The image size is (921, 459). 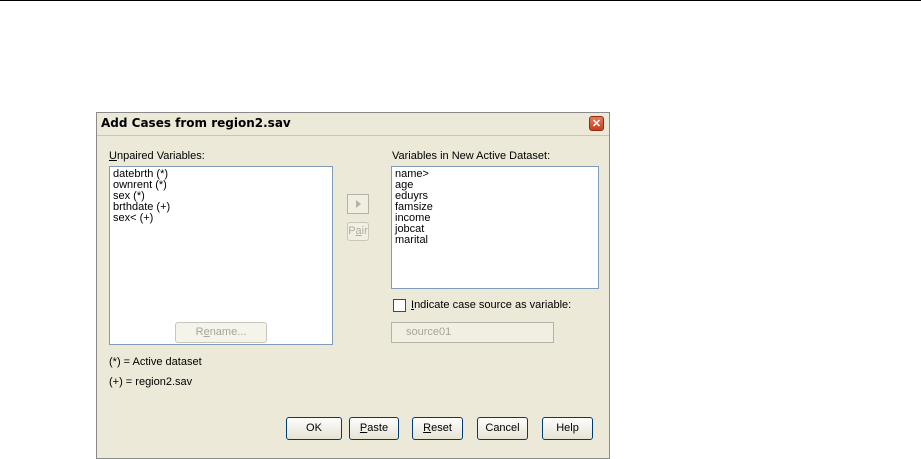 What do you see at coordinates (353, 124) in the screenshot?
I see `title-bar: Add Cases from region2.sav ✕` at bounding box center [353, 124].